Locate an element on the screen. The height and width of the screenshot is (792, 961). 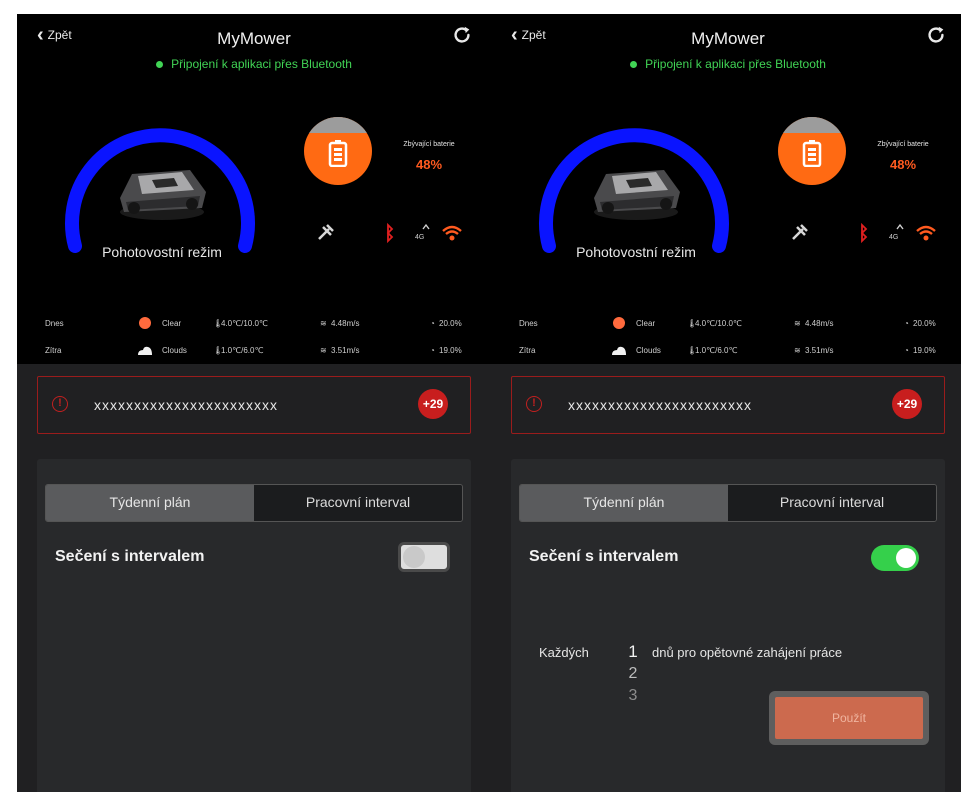
cloud-icon is located at coordinates (619, 350).